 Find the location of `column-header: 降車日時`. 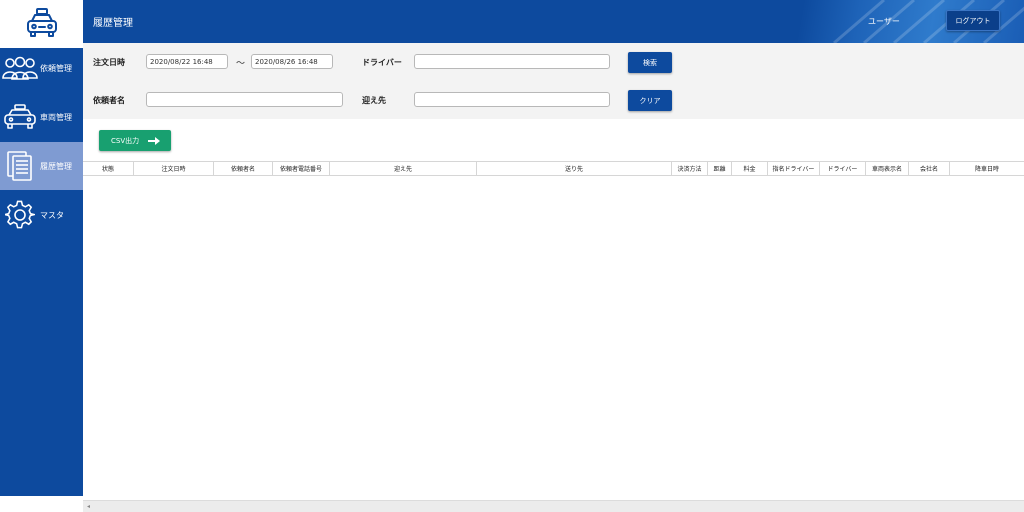

column-header: 降車日時 is located at coordinates (987, 168).